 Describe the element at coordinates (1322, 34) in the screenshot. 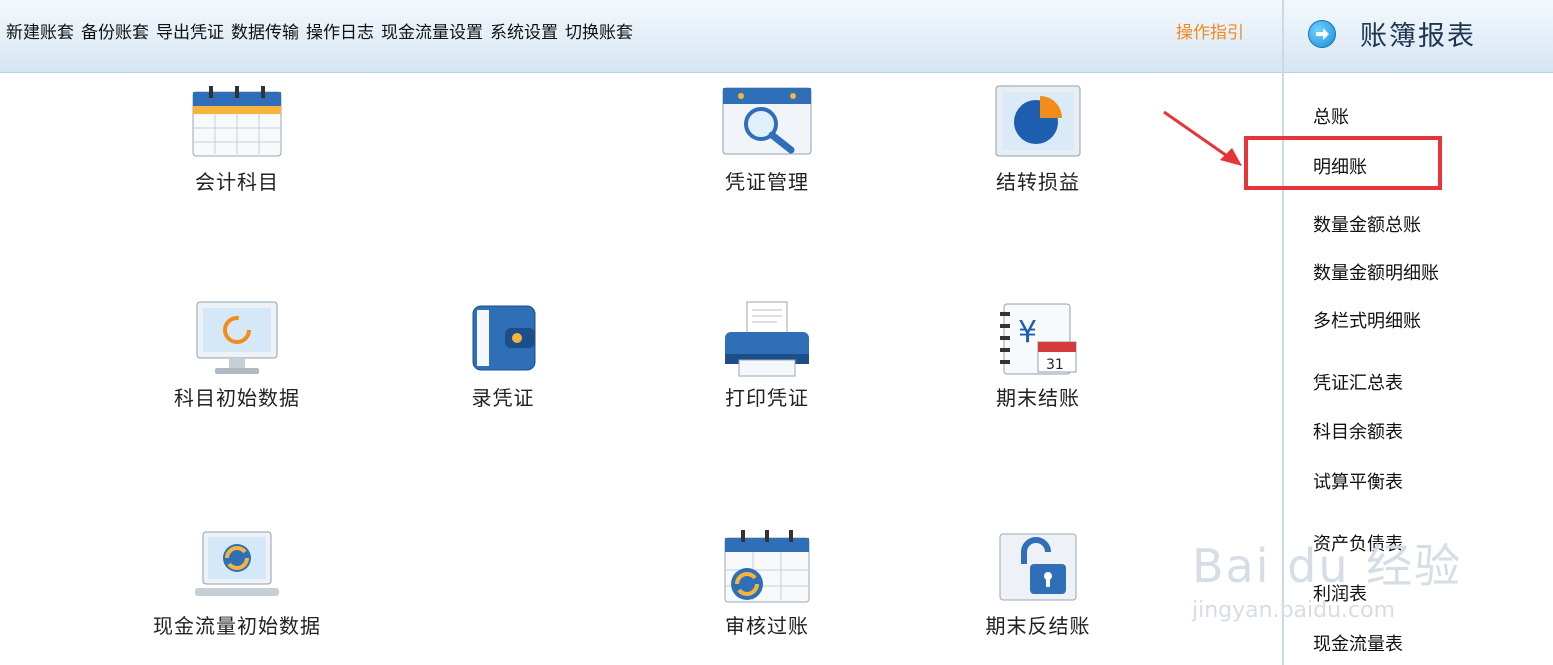

I see `arrow-right-icon` at that location.